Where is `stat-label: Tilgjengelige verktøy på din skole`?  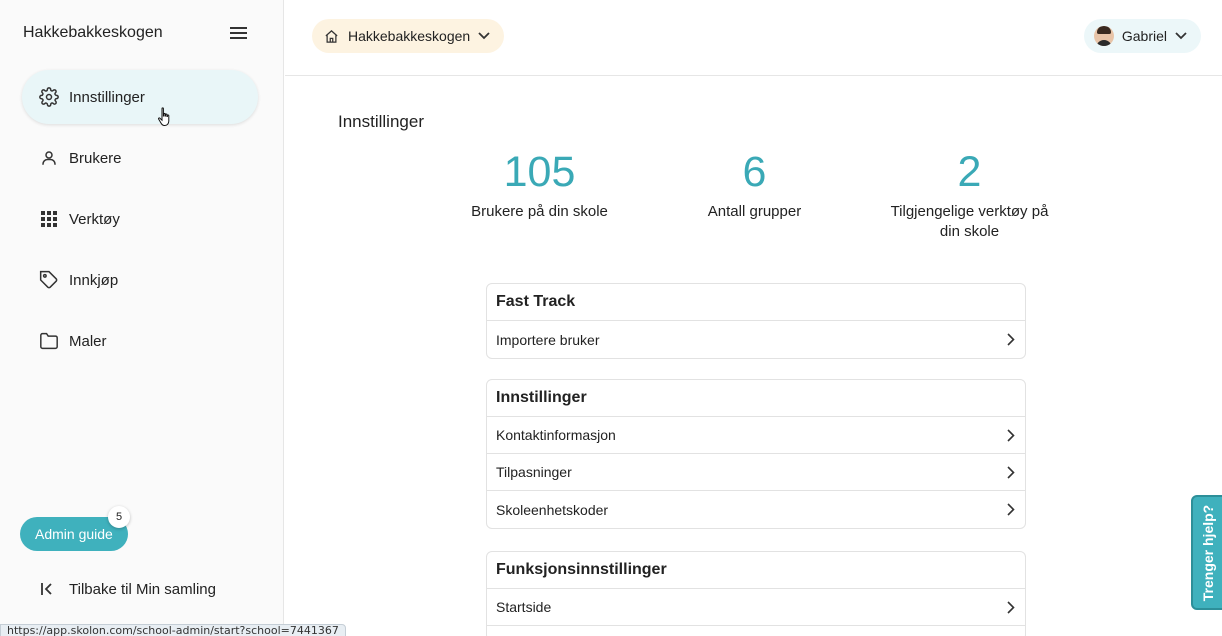
stat-label: Tilgjengelige verktøy på din skole is located at coordinates (969, 221).